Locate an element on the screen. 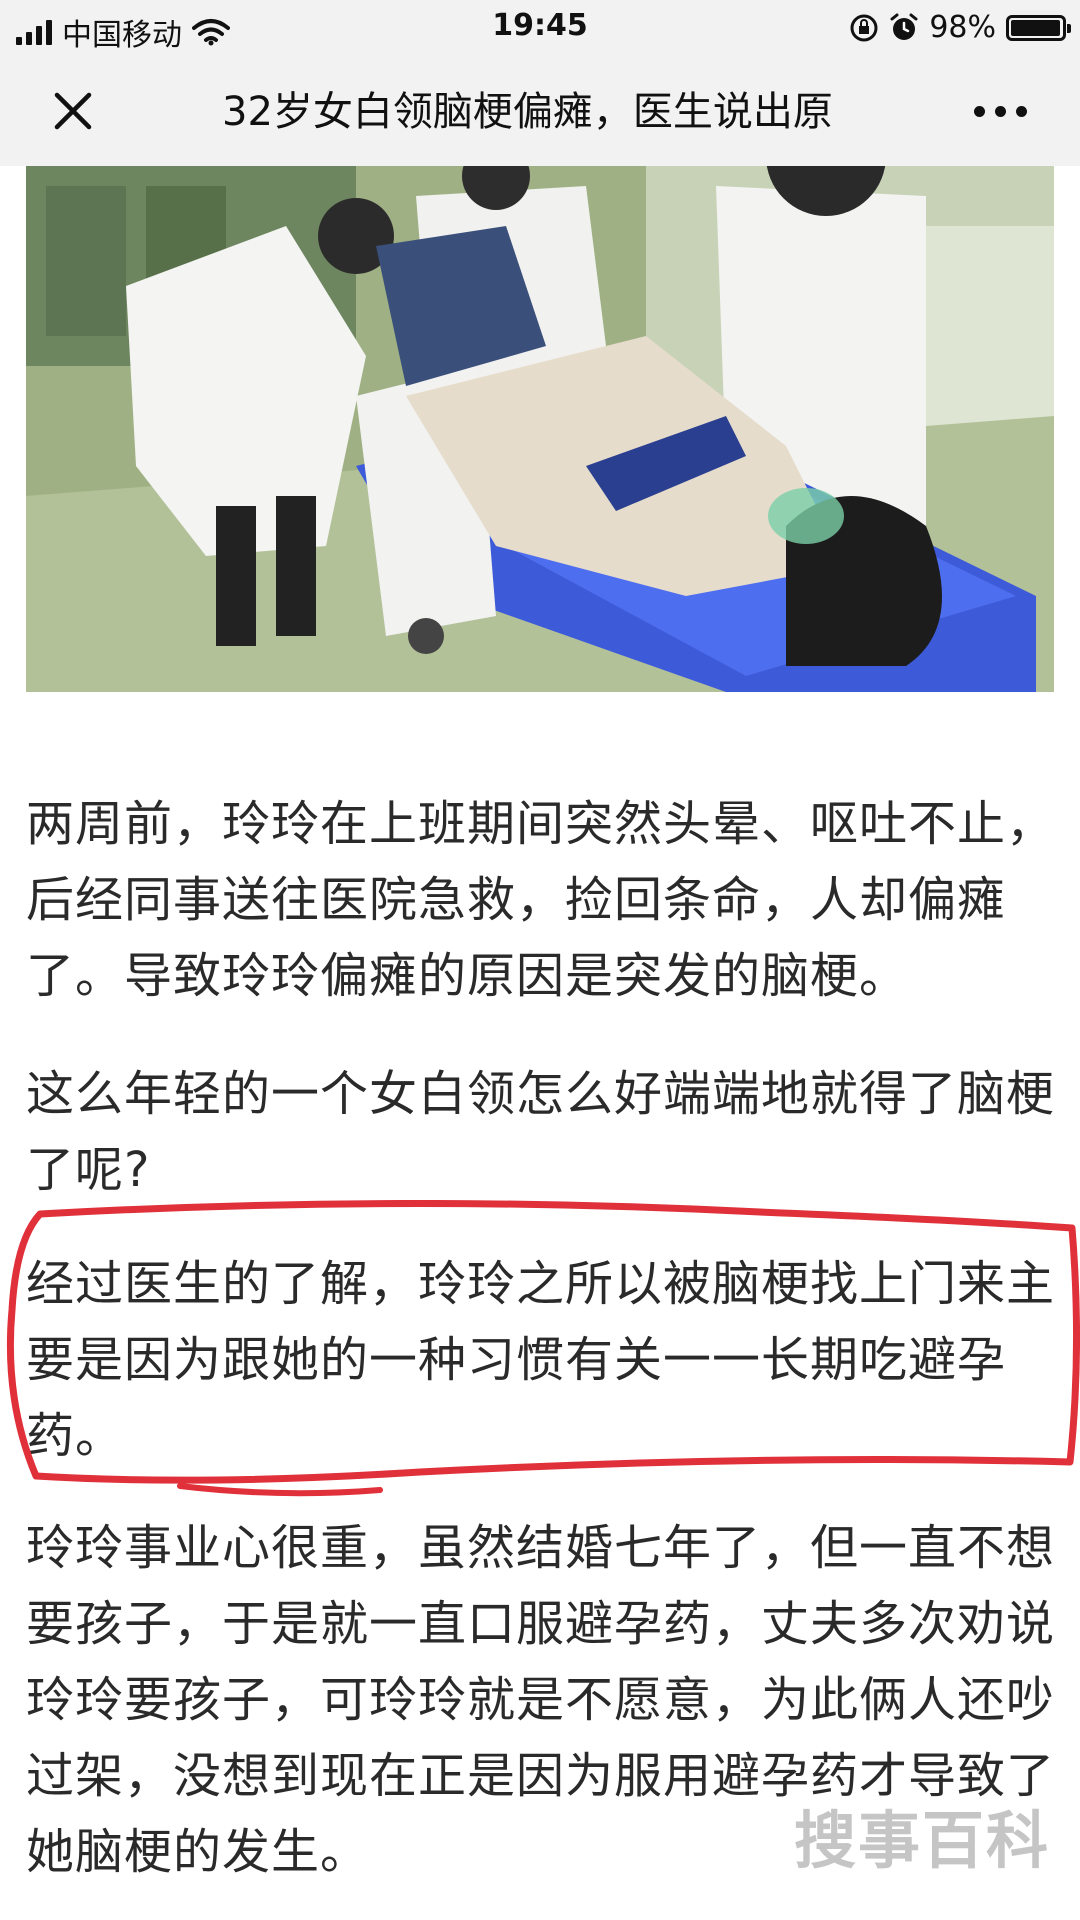  nav-bar: 32岁女白领脑梗偏瘫，医生说出原 is located at coordinates (540, 111).